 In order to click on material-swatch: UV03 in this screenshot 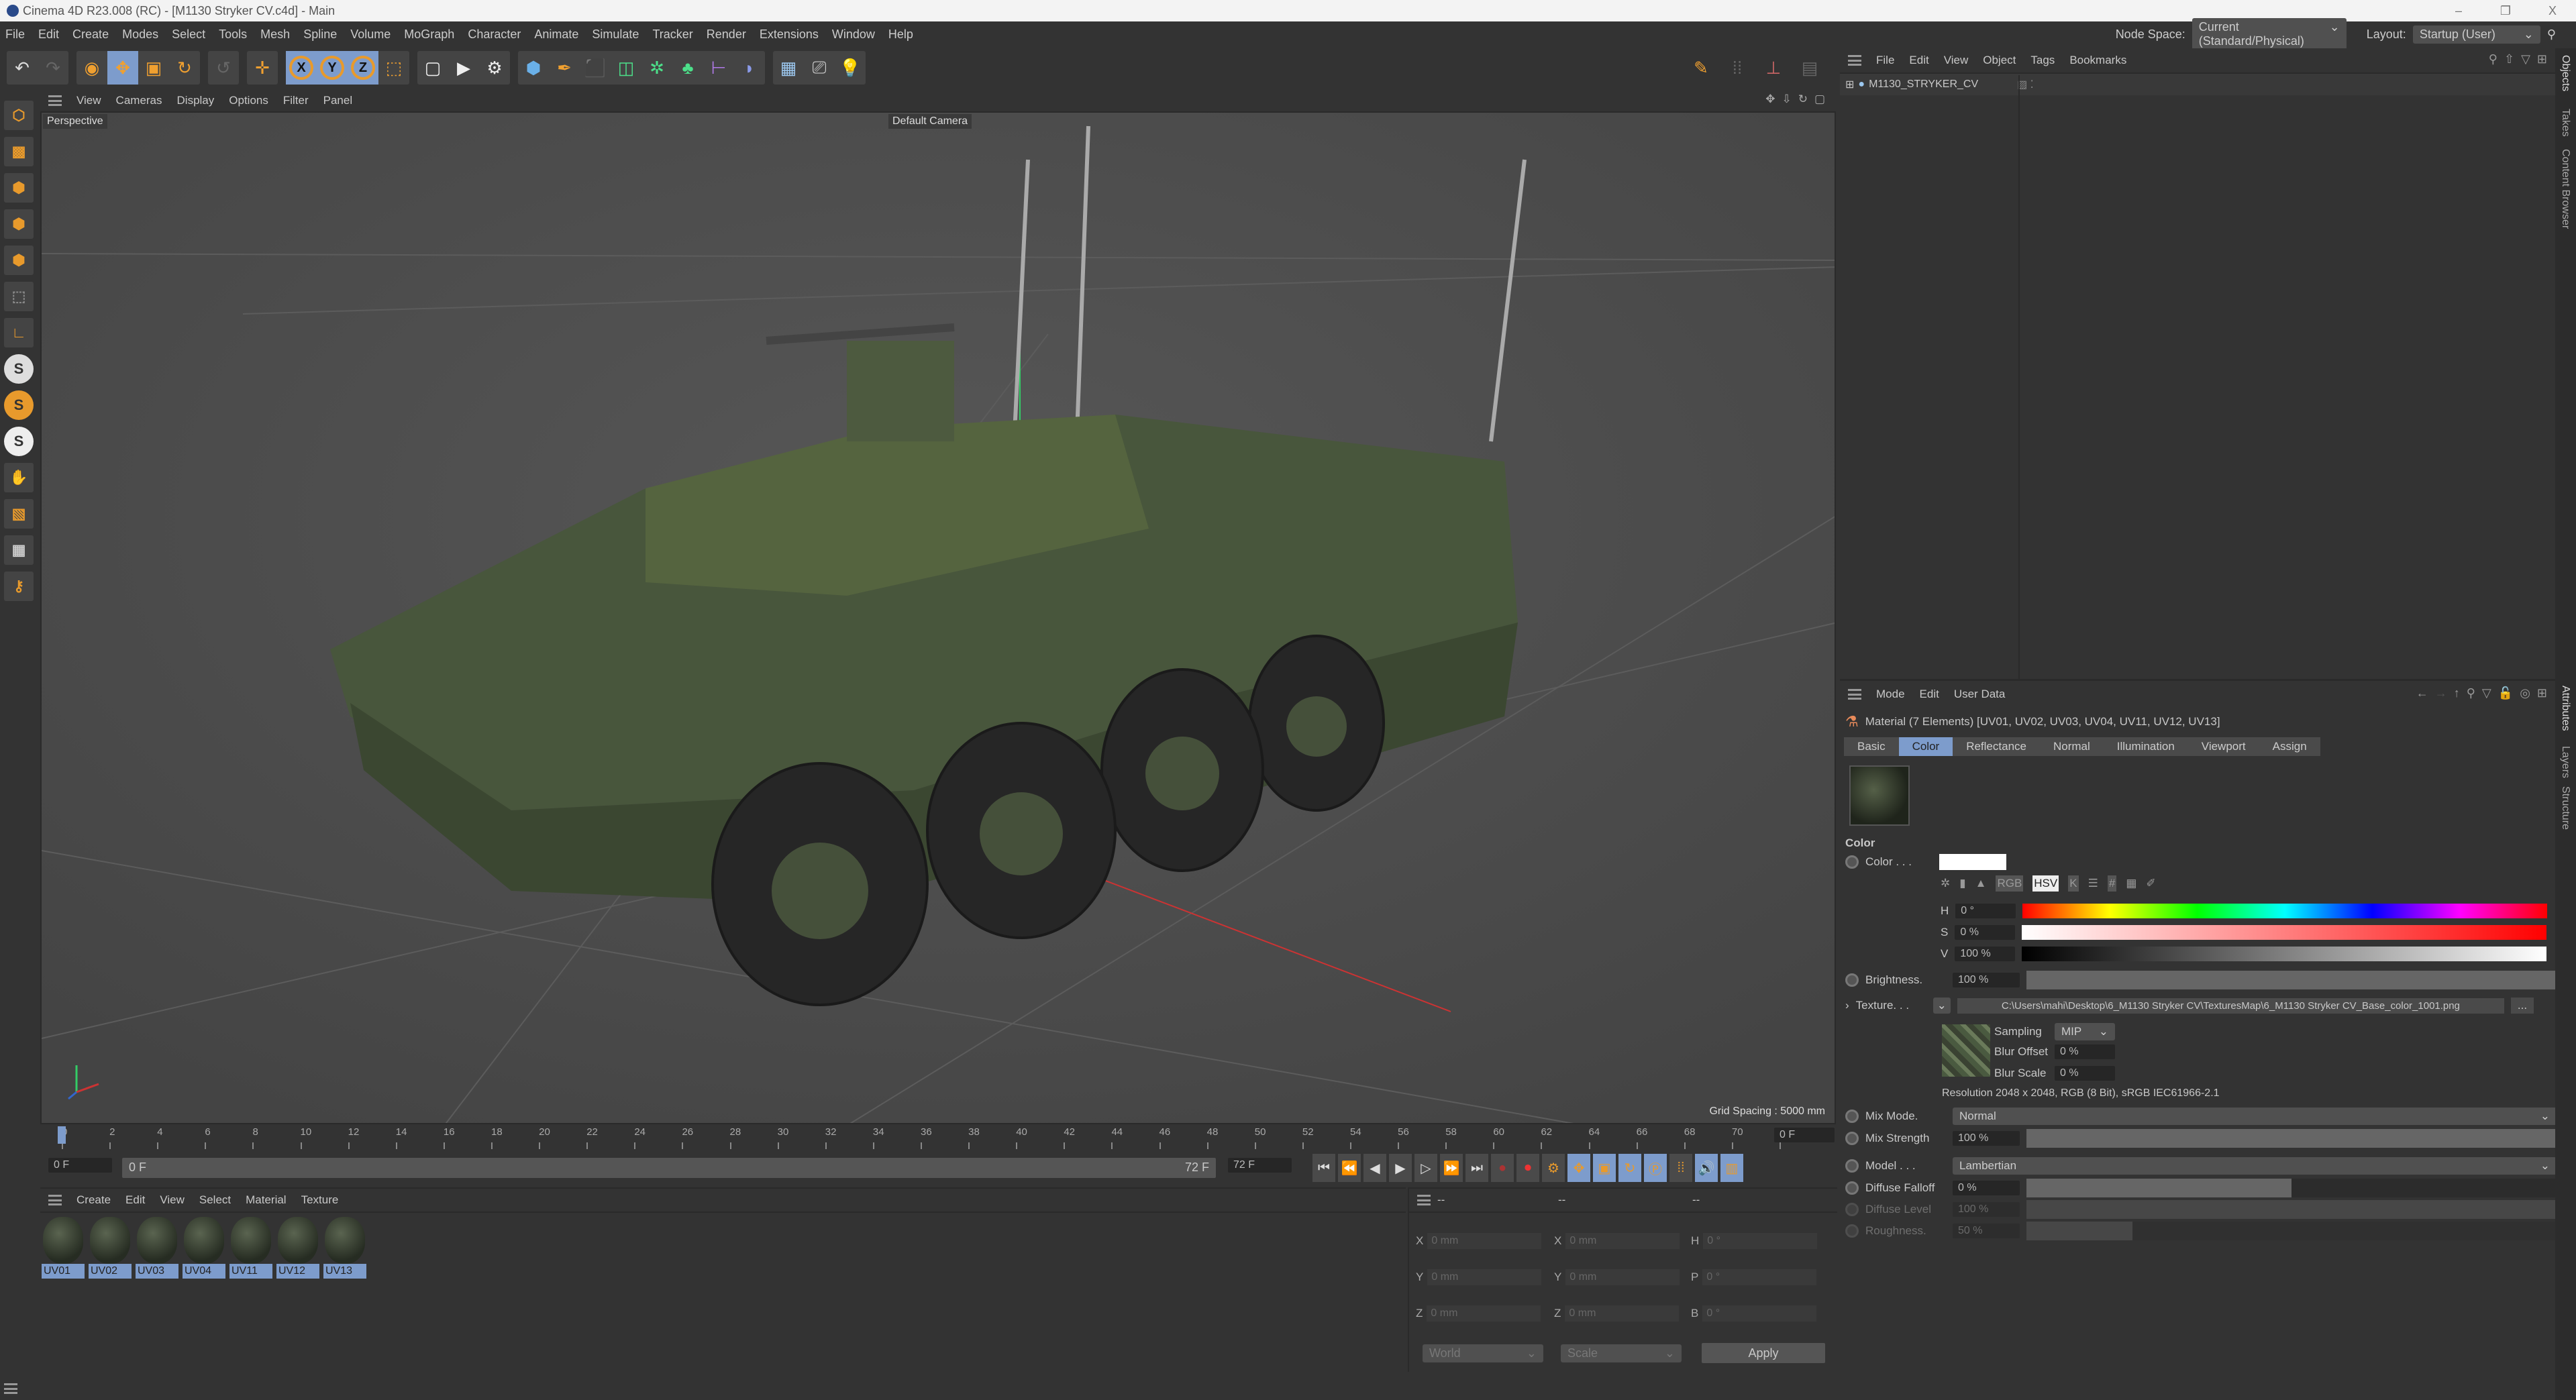, I will do `click(157, 1248)`.